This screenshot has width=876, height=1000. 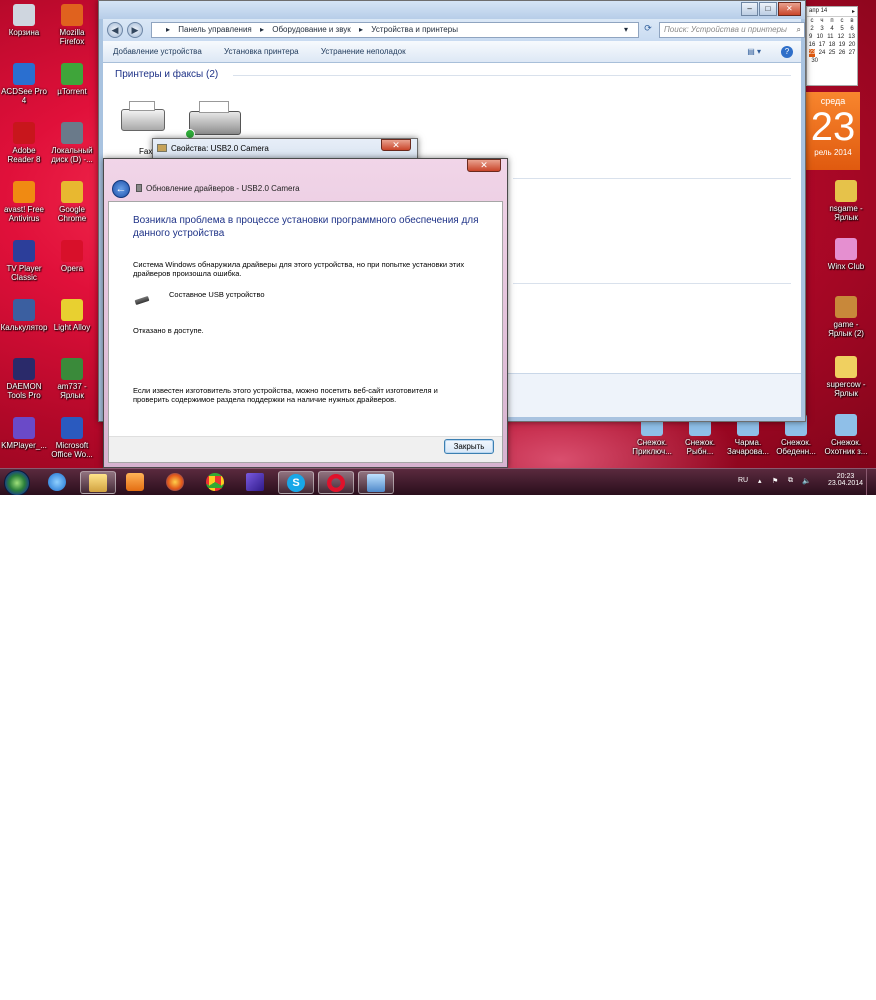 I want to click on desktop-icon: am737 - Ярлык, so click(x=72, y=379).